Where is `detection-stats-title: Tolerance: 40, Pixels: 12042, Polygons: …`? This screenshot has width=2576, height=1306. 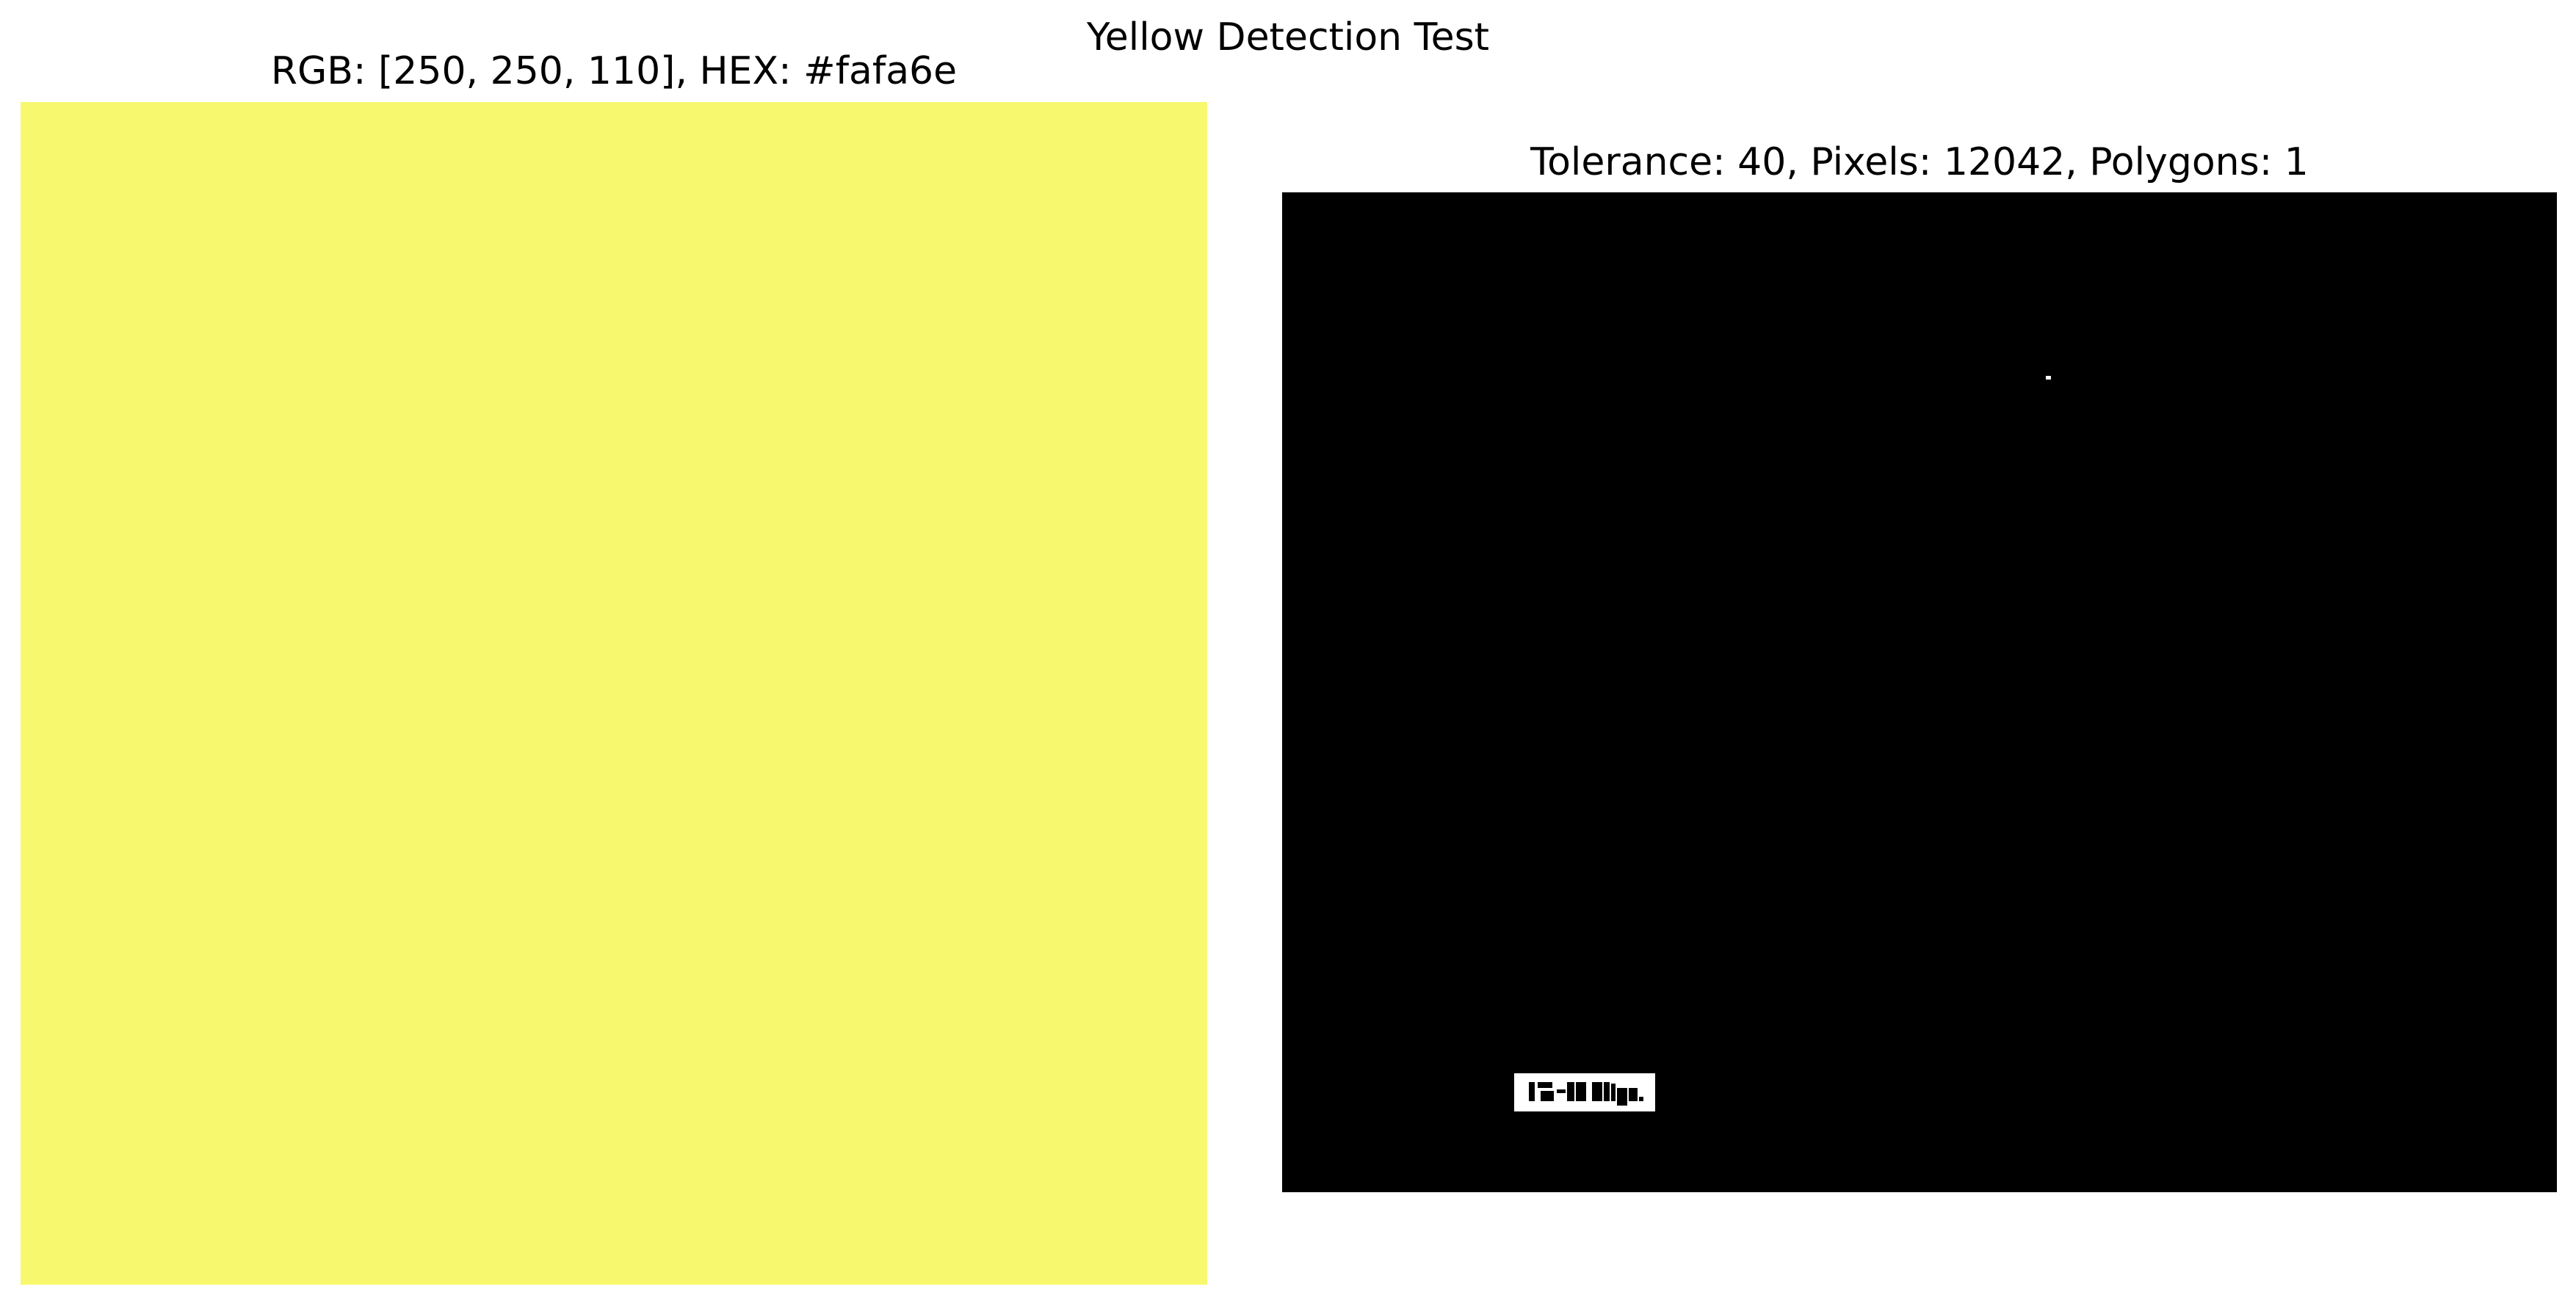
detection-stats-title: Tolerance: 40, Pixels: 12042, Polygons: … is located at coordinates (1919, 162).